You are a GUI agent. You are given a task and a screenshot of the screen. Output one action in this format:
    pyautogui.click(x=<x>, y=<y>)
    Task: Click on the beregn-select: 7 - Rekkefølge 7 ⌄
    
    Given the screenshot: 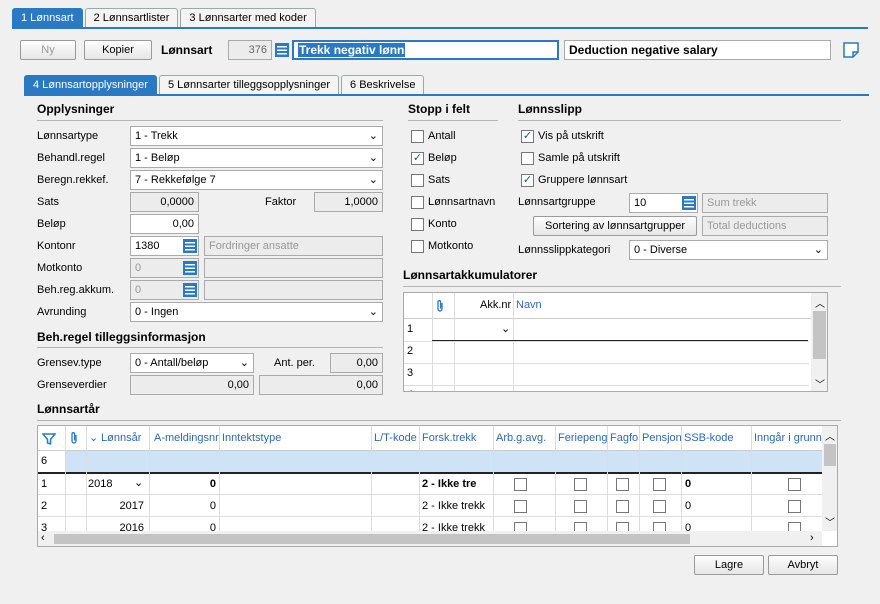 What is the action you would take?
    pyautogui.click(x=256, y=180)
    